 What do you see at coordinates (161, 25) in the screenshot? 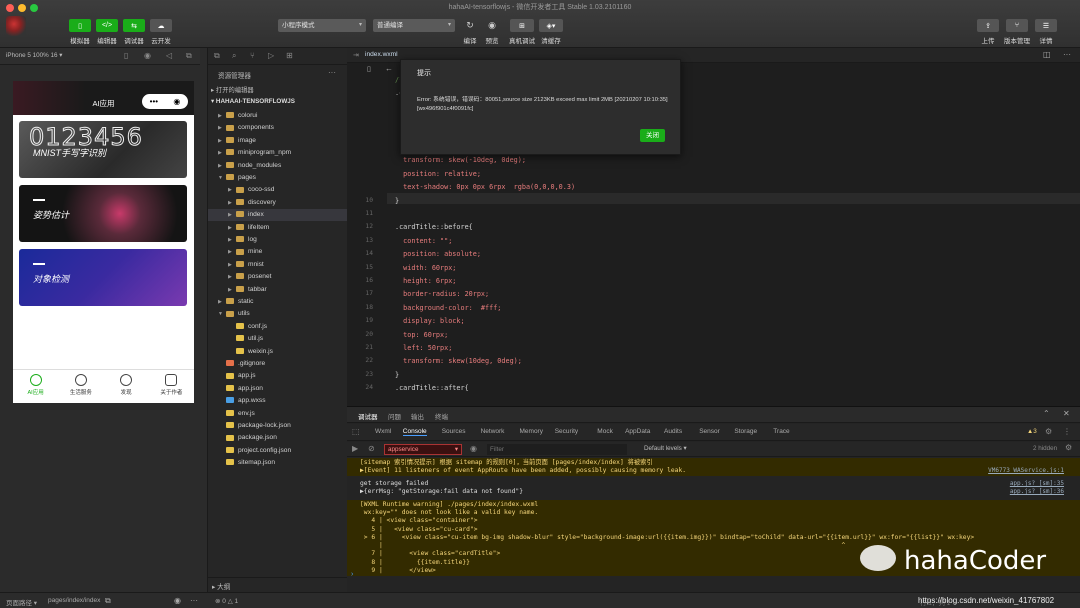
I see `cloud-dev-button: ☁` at bounding box center [161, 25].